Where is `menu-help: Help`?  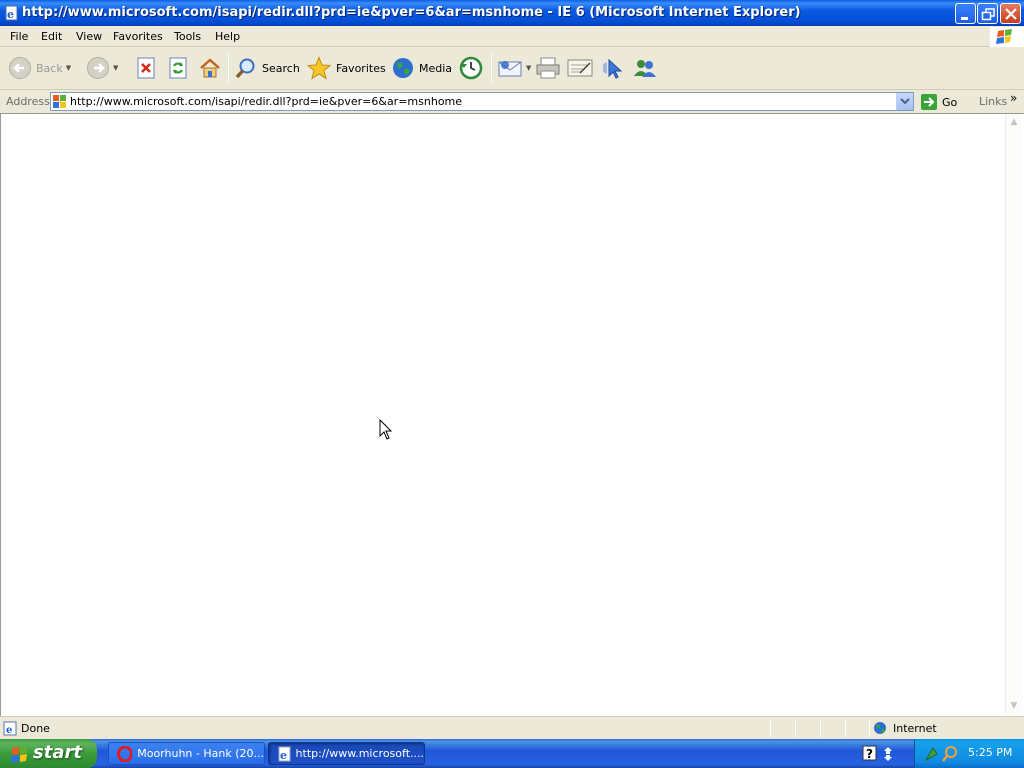
menu-help: Help is located at coordinates (227, 36).